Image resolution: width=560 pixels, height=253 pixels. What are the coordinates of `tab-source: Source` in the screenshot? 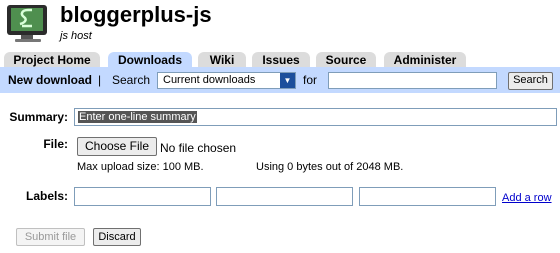 It's located at (346, 59).